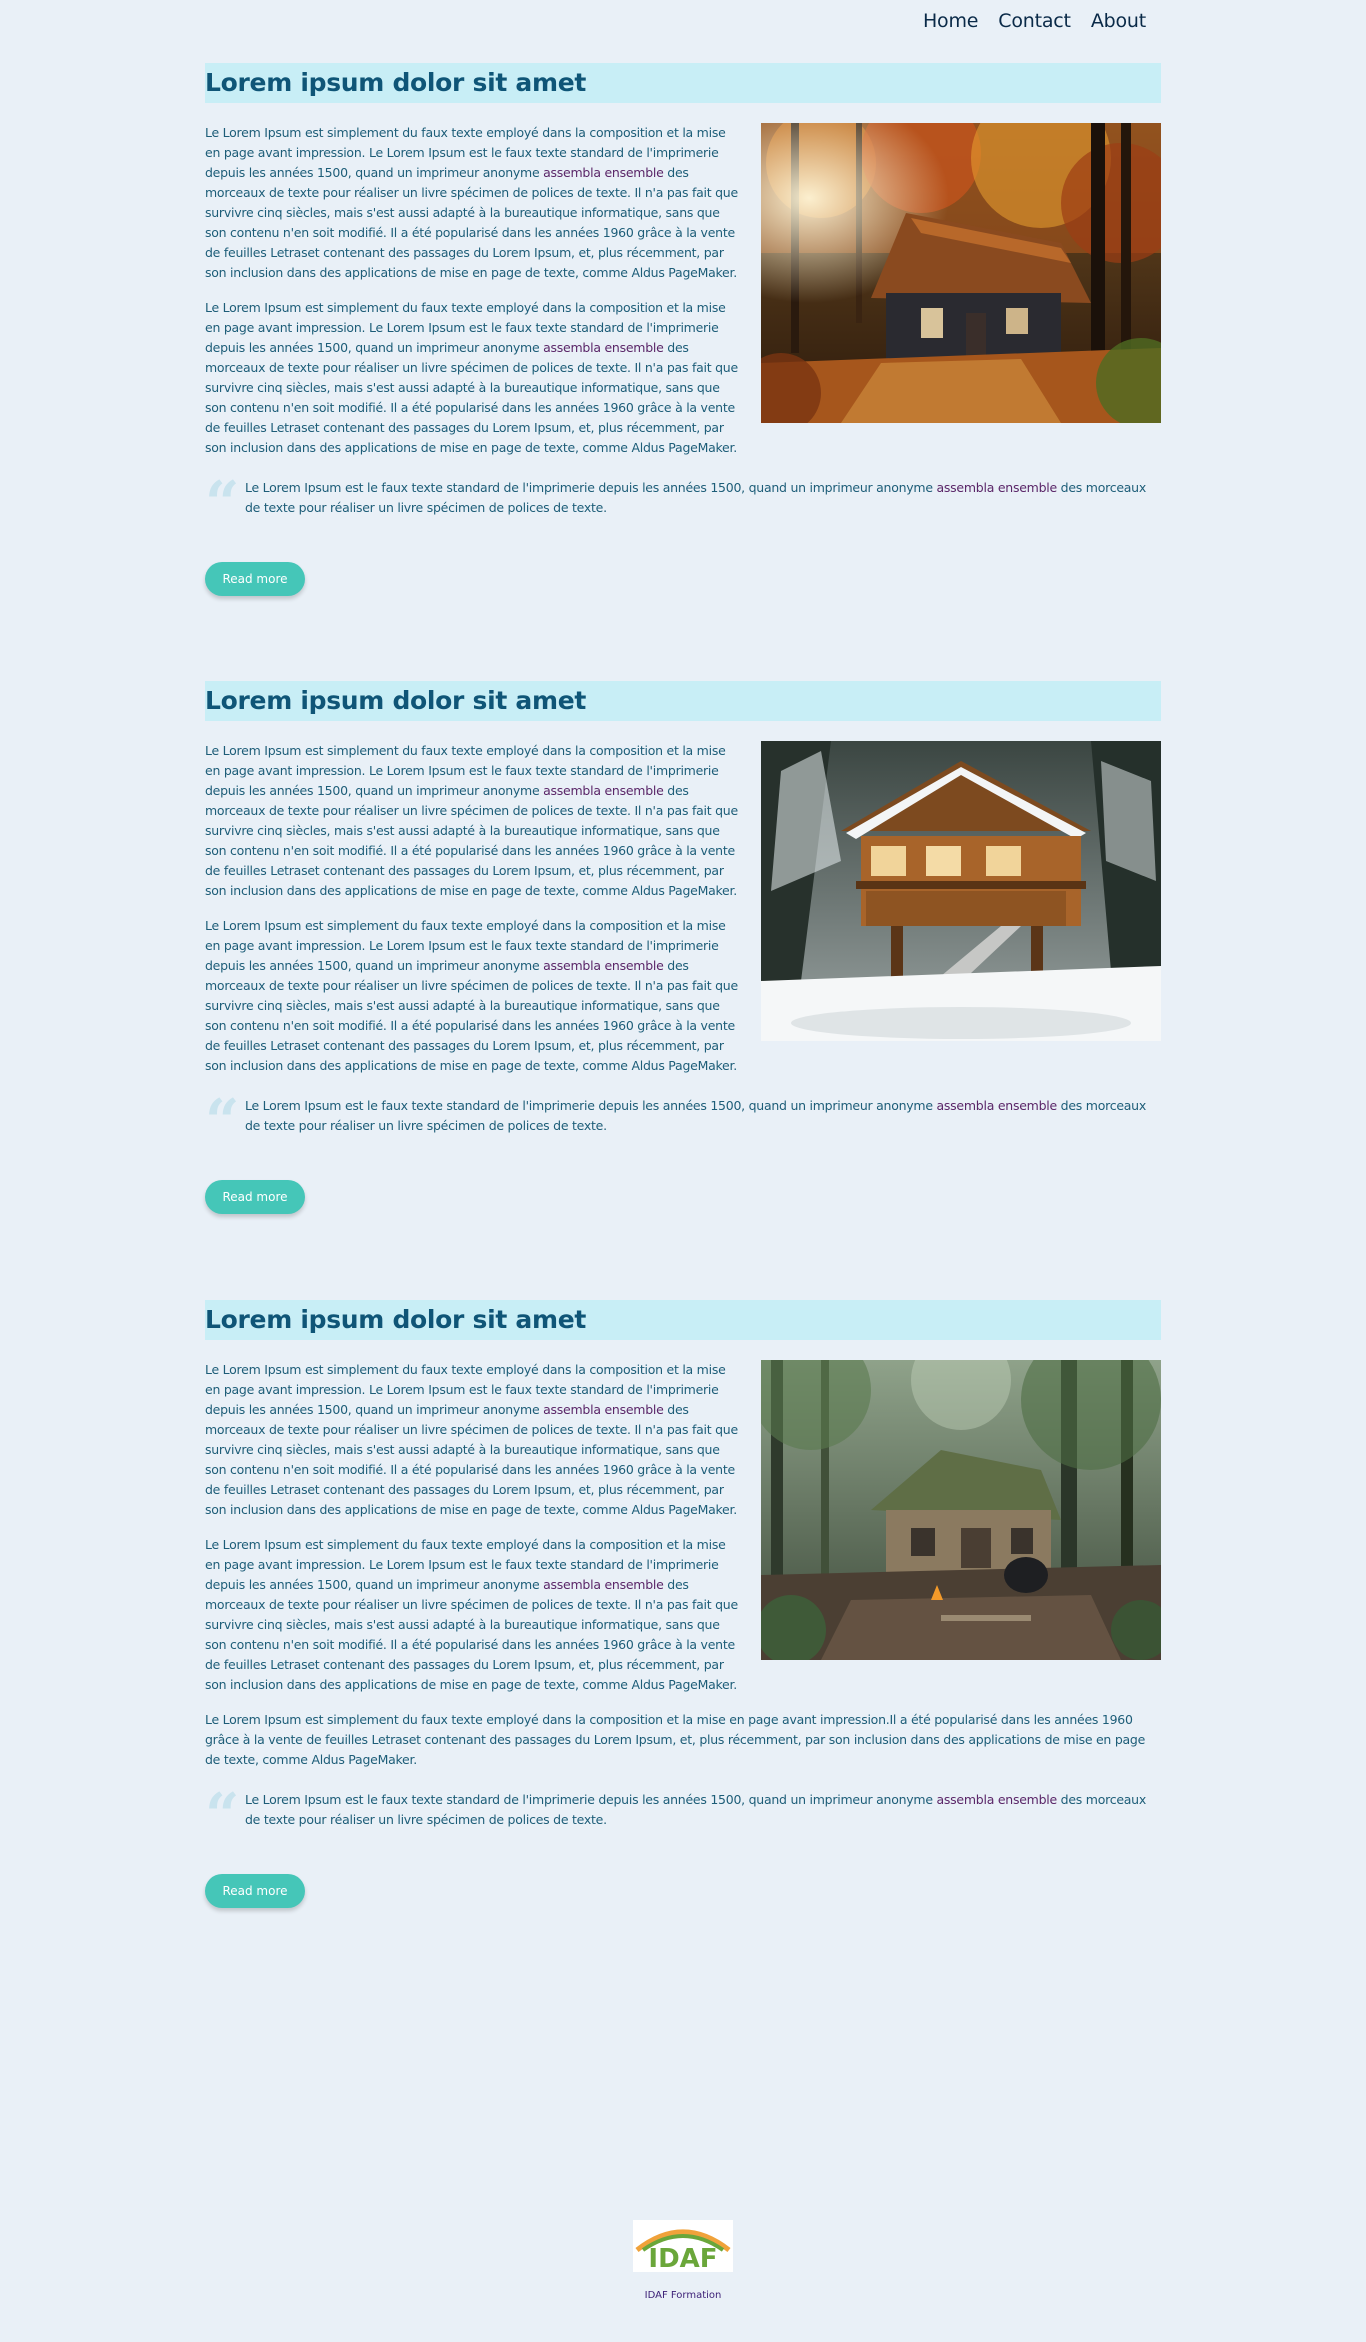 This screenshot has height=2342, width=1366. Describe the element at coordinates (961, 1510) in the screenshot. I see `forest-cabin-image` at that location.